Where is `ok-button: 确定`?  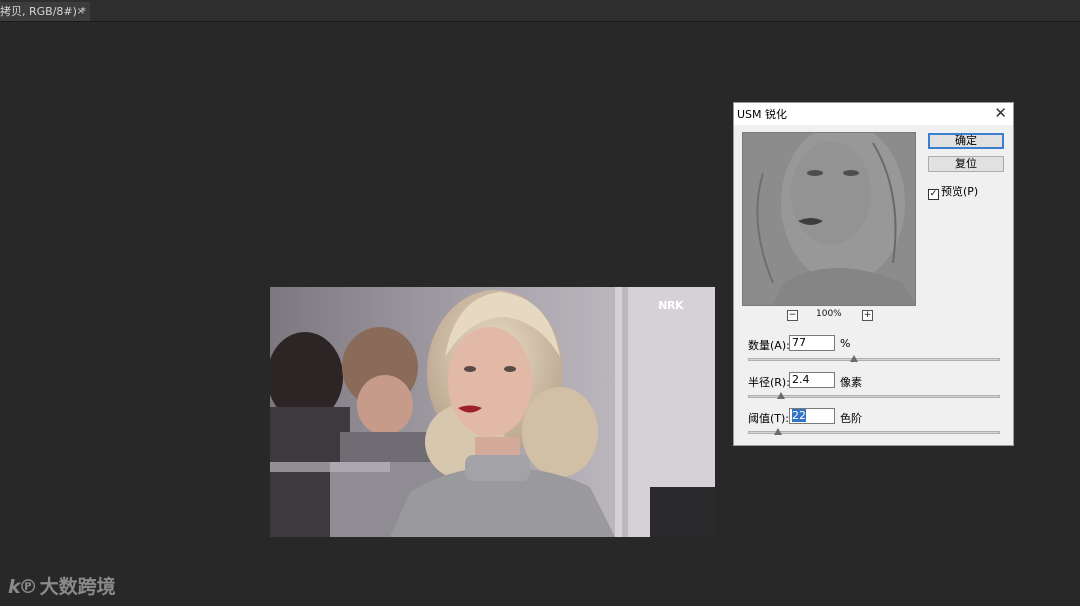 ok-button: 确定 is located at coordinates (966, 141).